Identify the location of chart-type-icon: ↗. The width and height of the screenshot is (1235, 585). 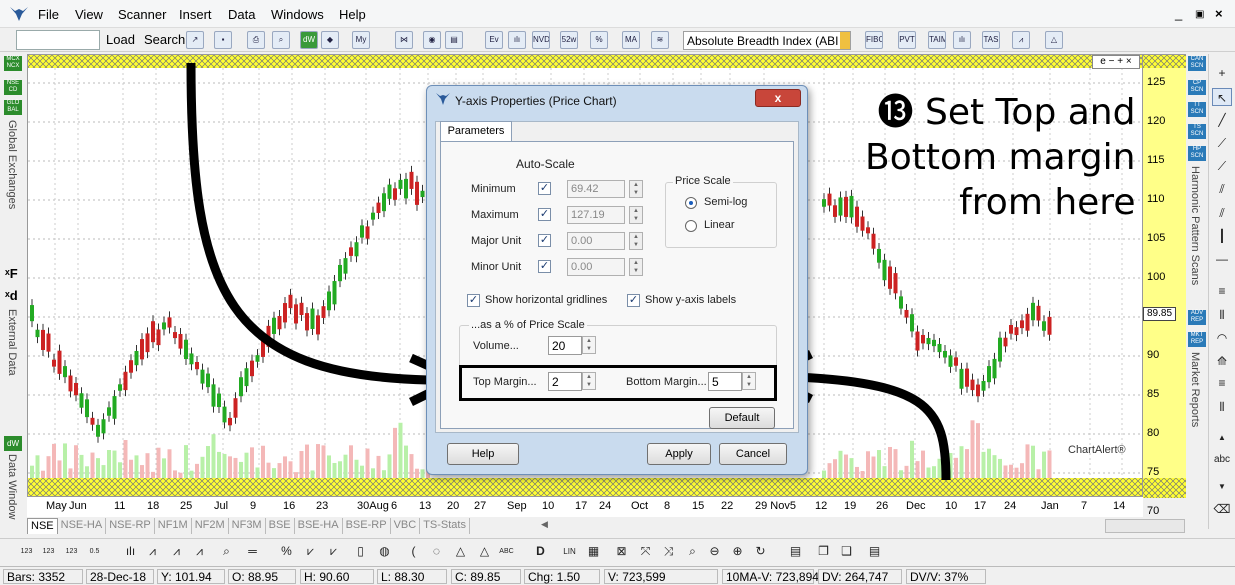
(195, 40).